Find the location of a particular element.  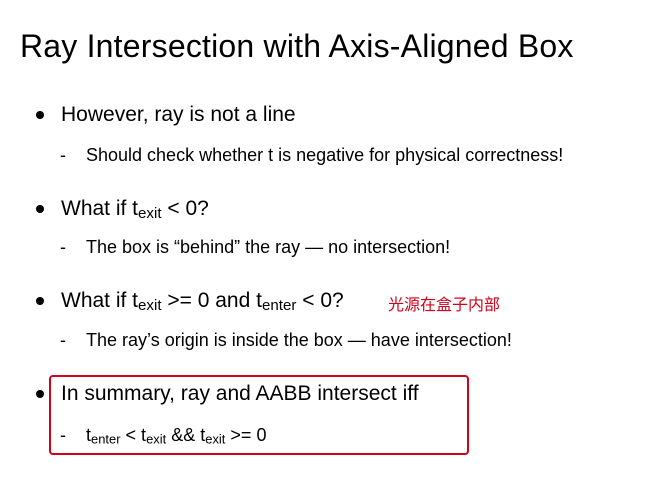

formula-op3: >= 0 is located at coordinates (246, 435).